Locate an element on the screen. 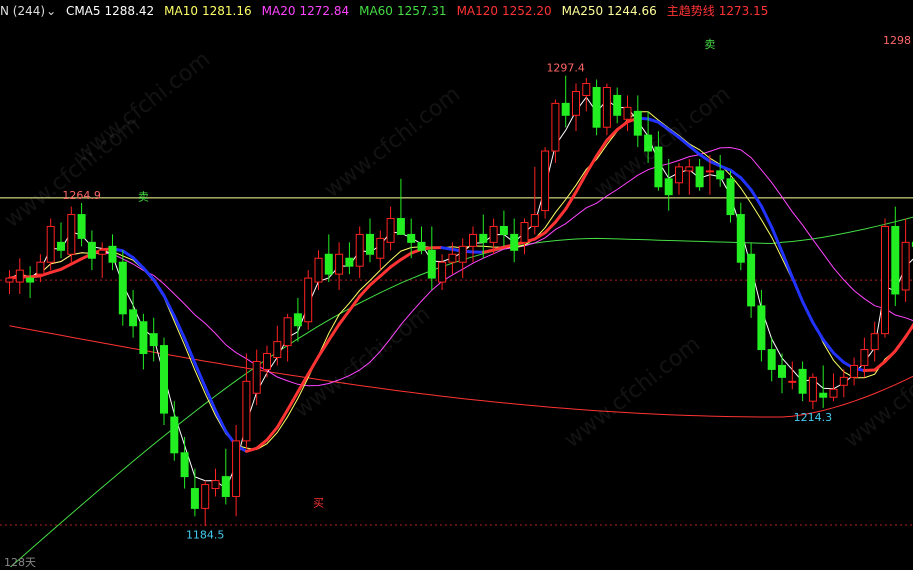 The image size is (913, 570). legend-item-ma120: MA120 is located at coordinates (477, 11).